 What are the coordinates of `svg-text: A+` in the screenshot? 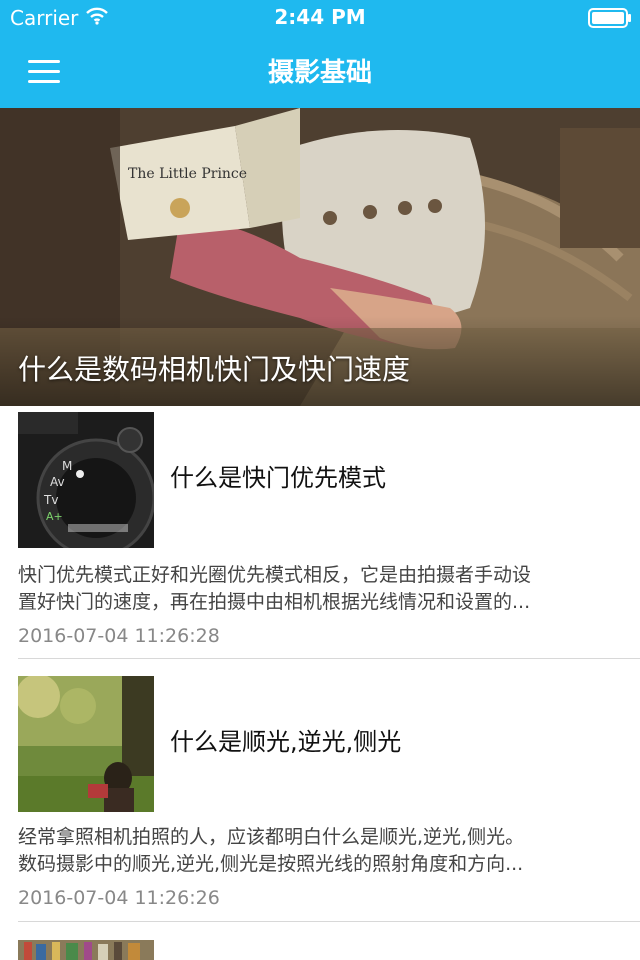 It's located at (54, 516).